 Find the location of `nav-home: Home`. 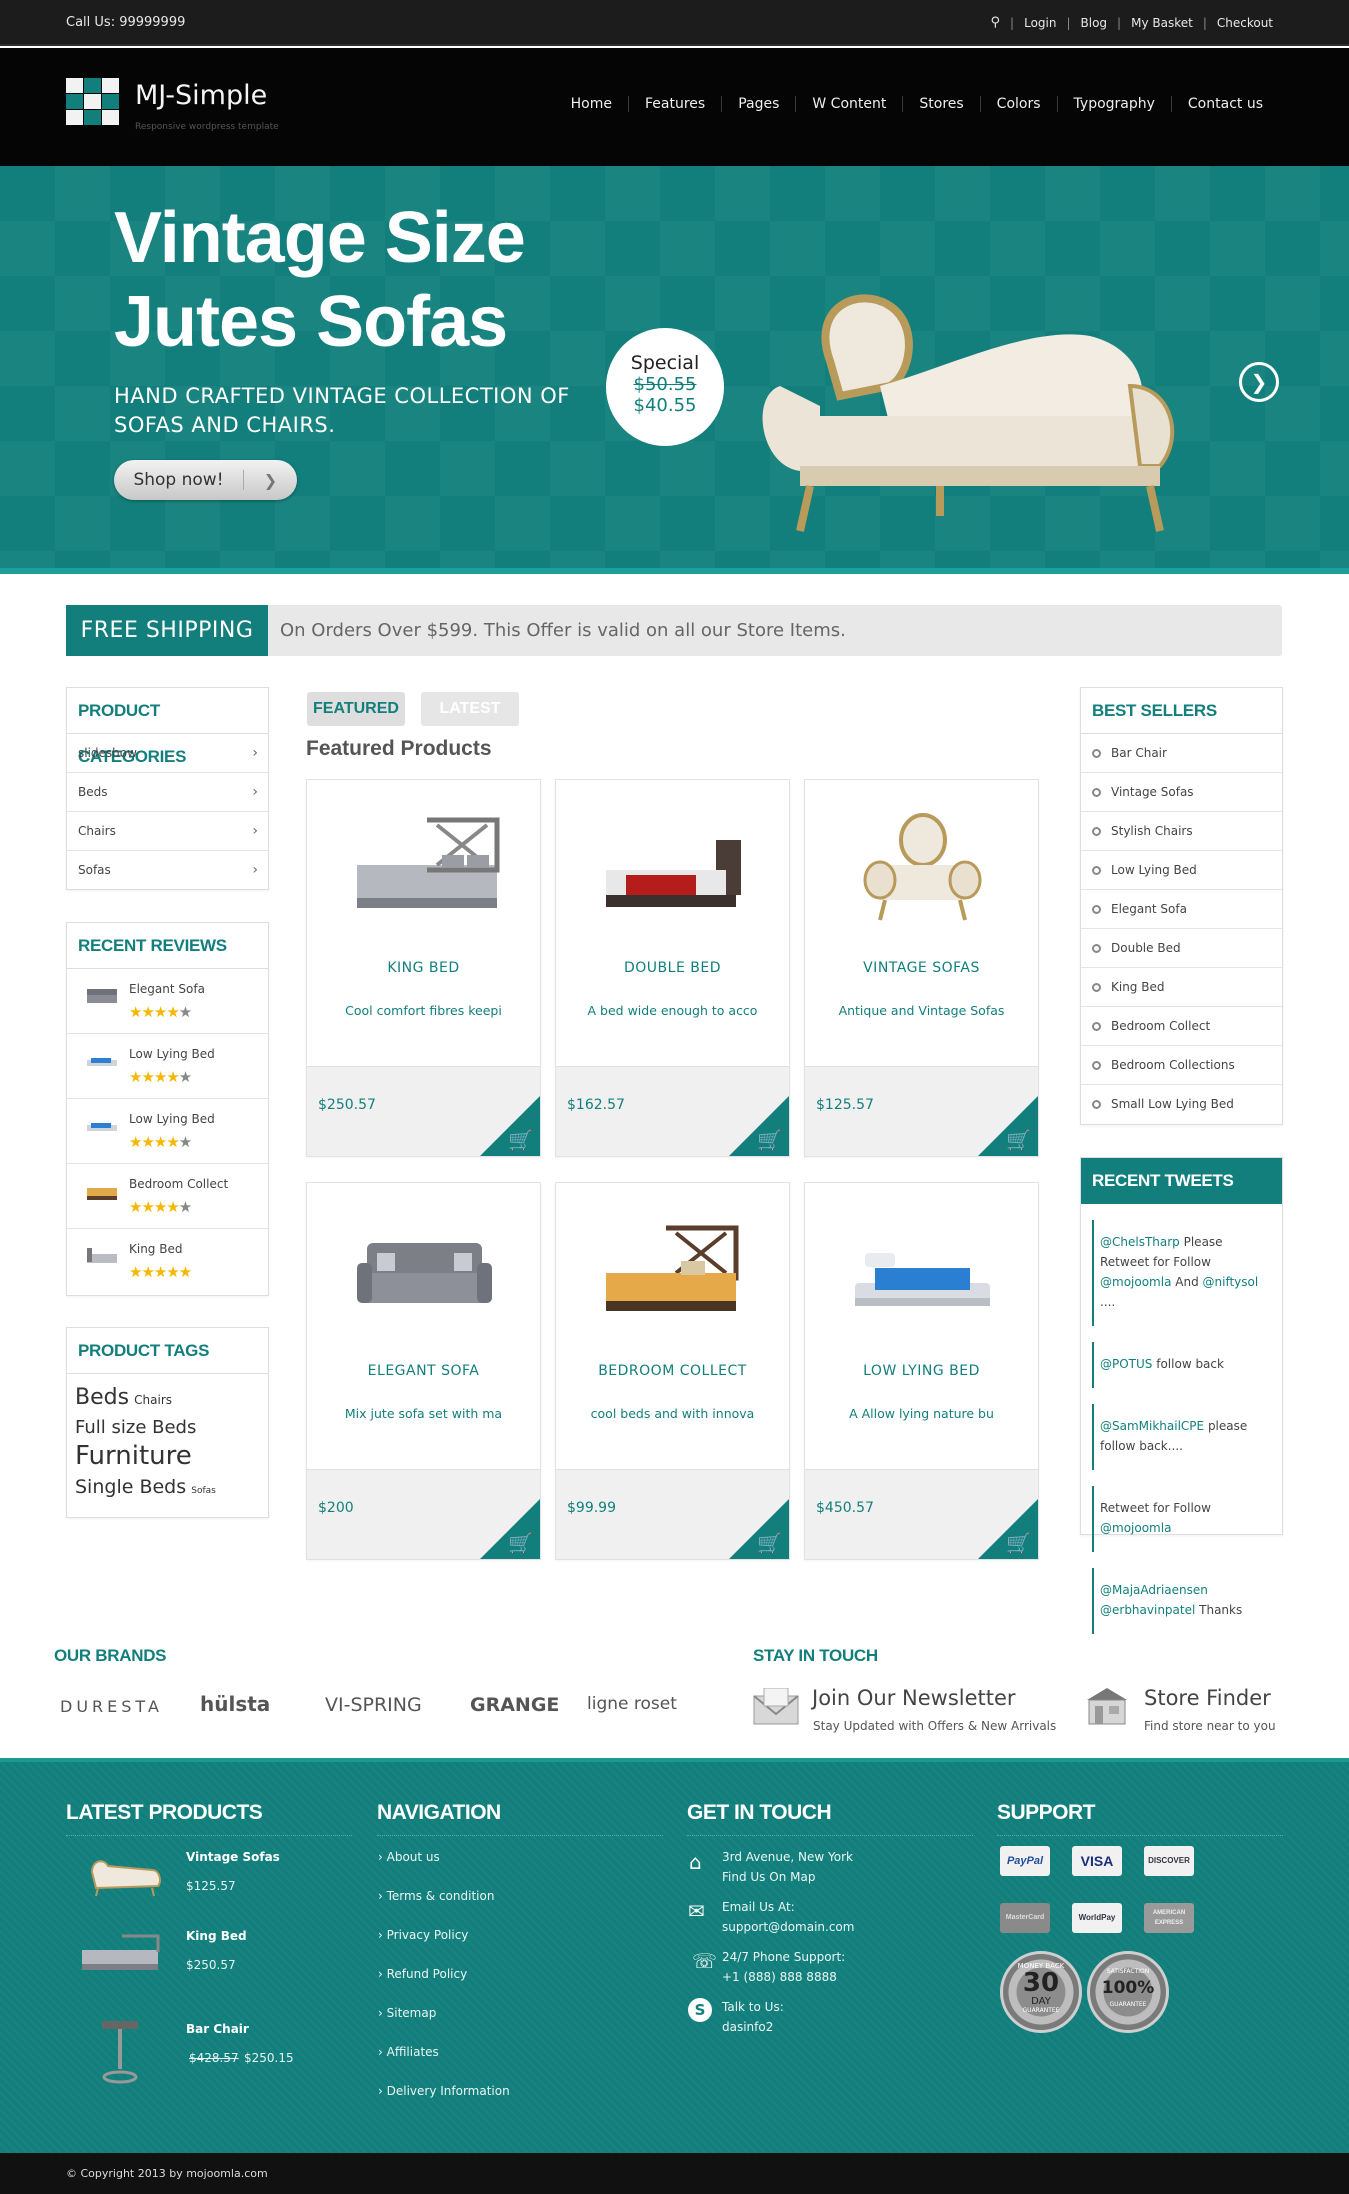

nav-home: Home is located at coordinates (591, 104).